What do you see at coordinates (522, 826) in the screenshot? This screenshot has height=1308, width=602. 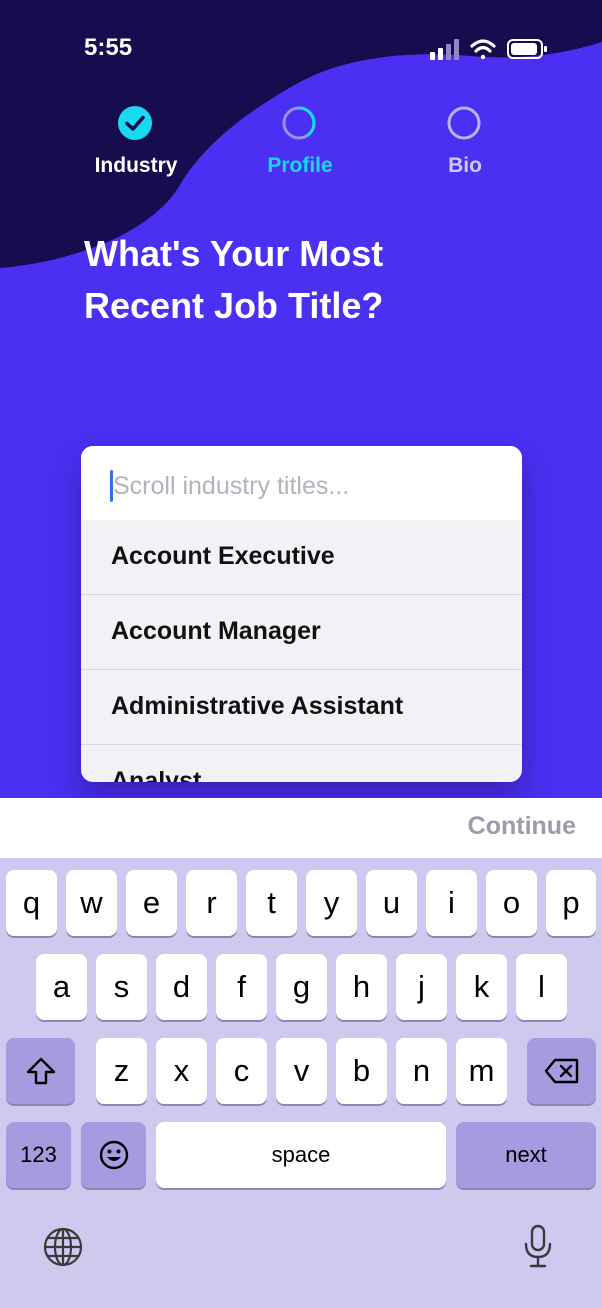 I see `continue-button: Continue` at bounding box center [522, 826].